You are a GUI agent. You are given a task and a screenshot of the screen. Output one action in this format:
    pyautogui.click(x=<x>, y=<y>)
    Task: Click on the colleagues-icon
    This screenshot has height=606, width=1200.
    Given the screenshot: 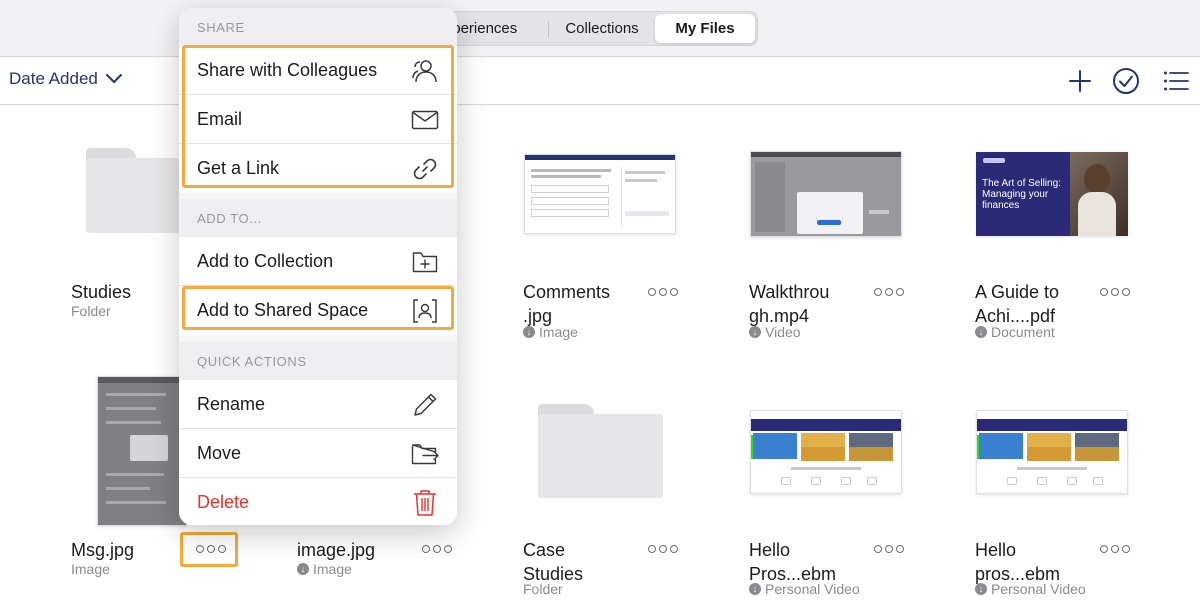 What is the action you would take?
    pyautogui.click(x=425, y=71)
    